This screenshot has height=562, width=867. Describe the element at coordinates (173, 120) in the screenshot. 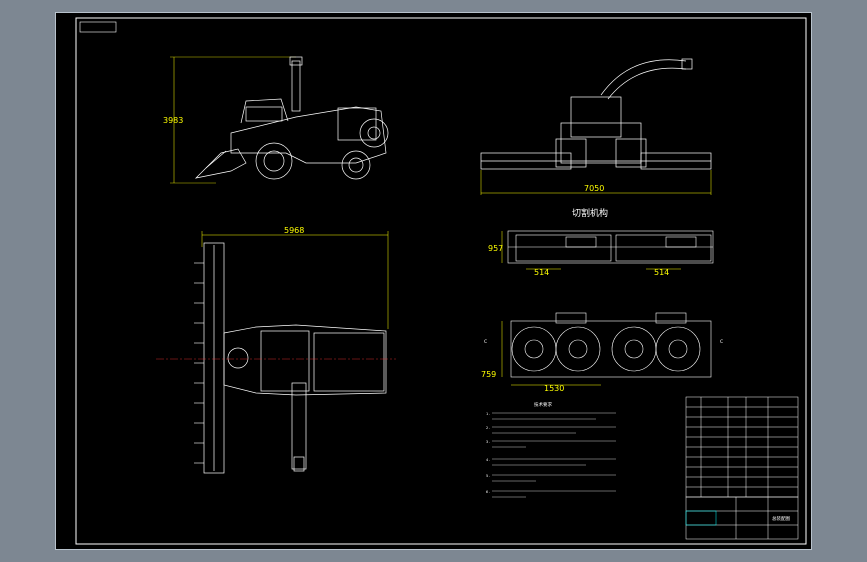

I see `dim-side-height: 3983` at that location.